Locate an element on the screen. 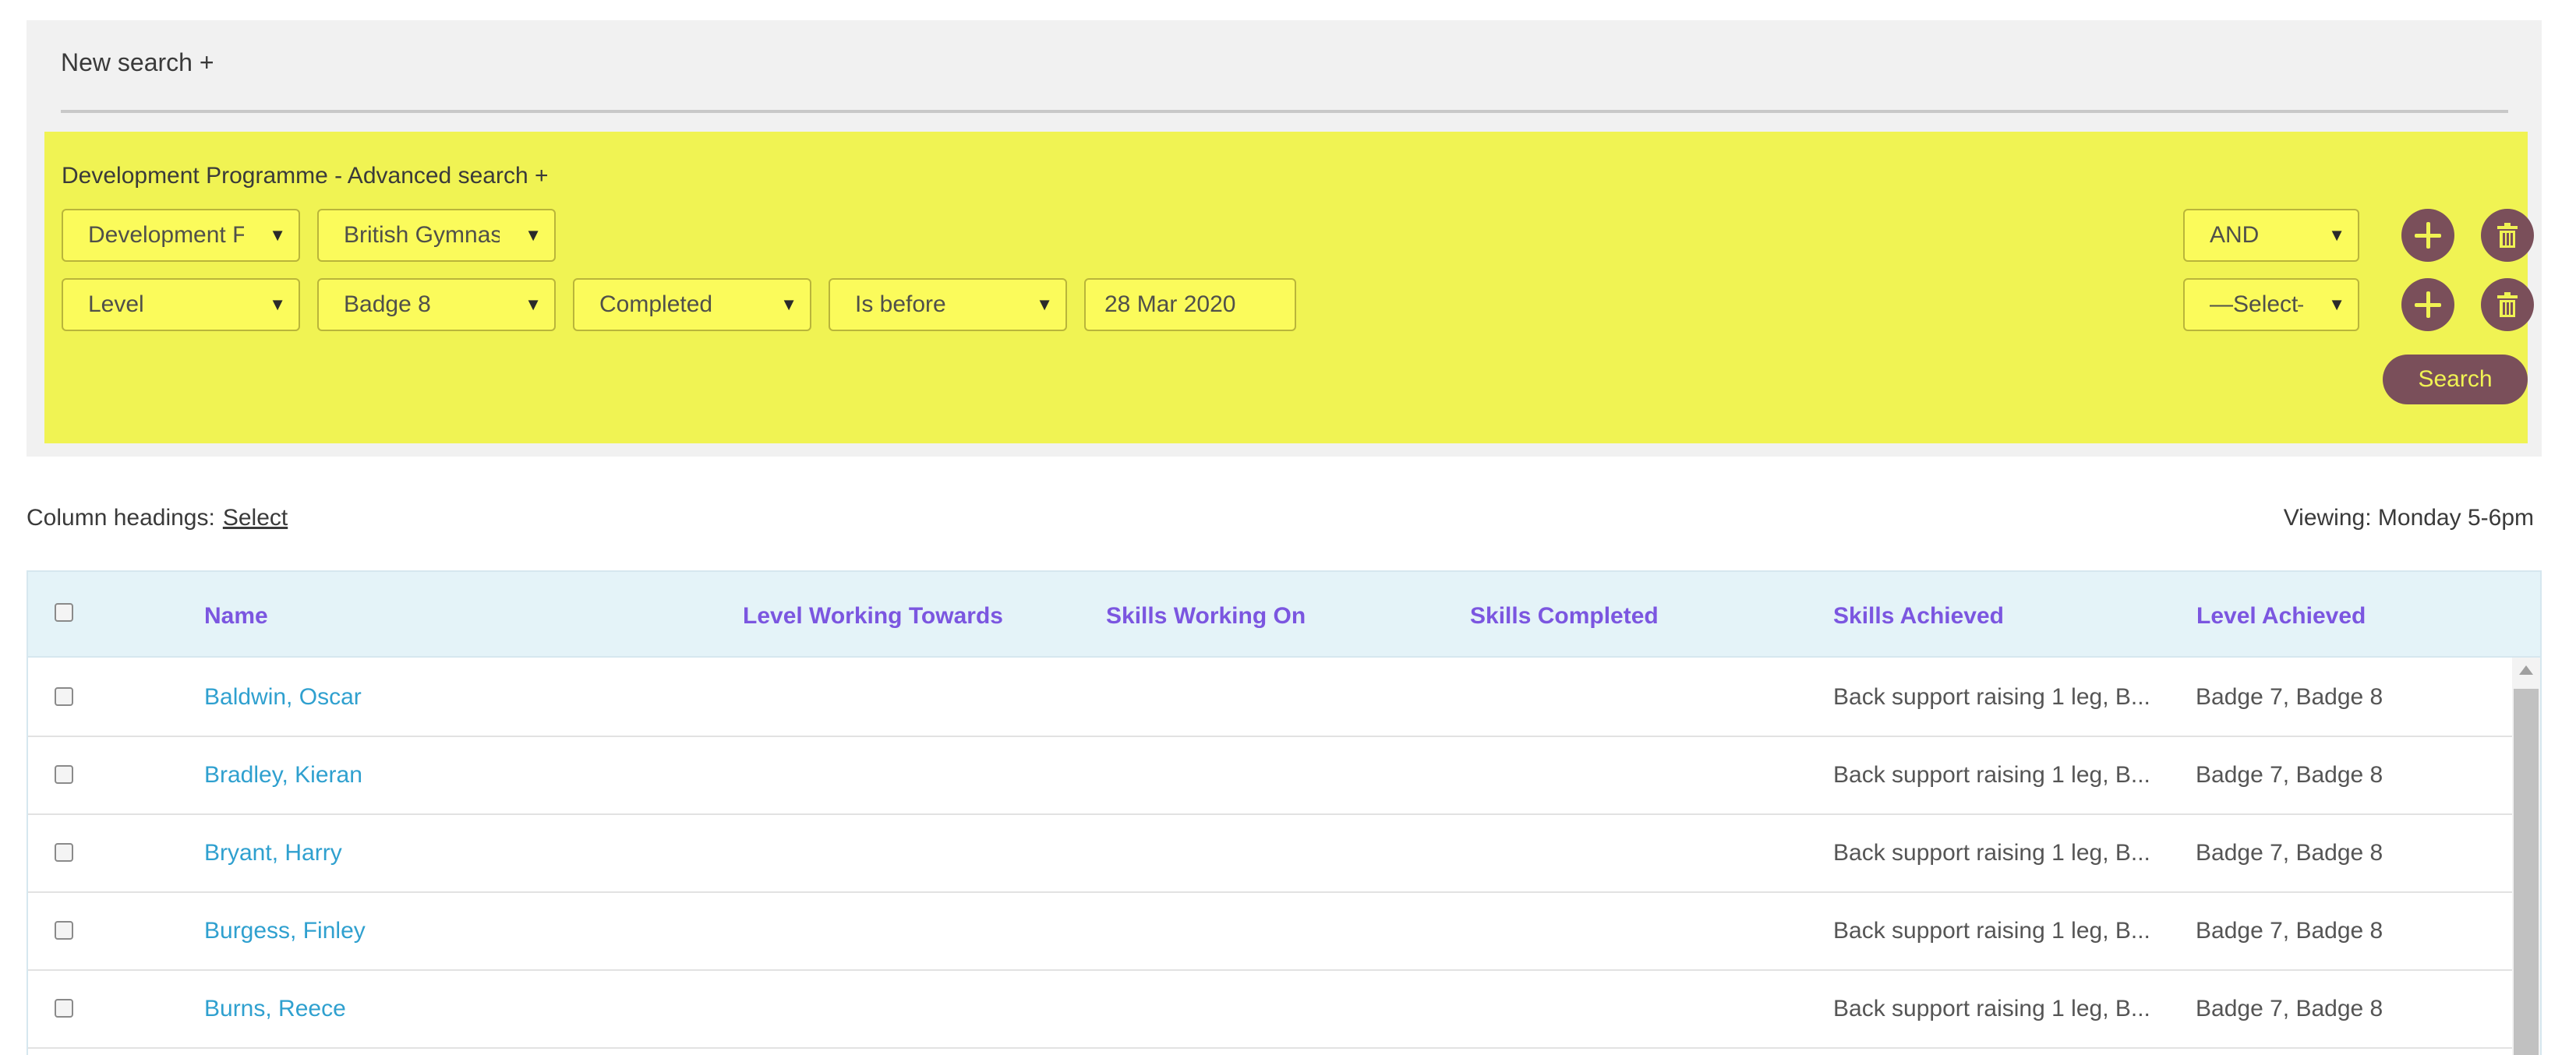 Image resolution: width=2576 pixels, height=1055 pixels. column-headings-select-link: Select is located at coordinates (255, 518).